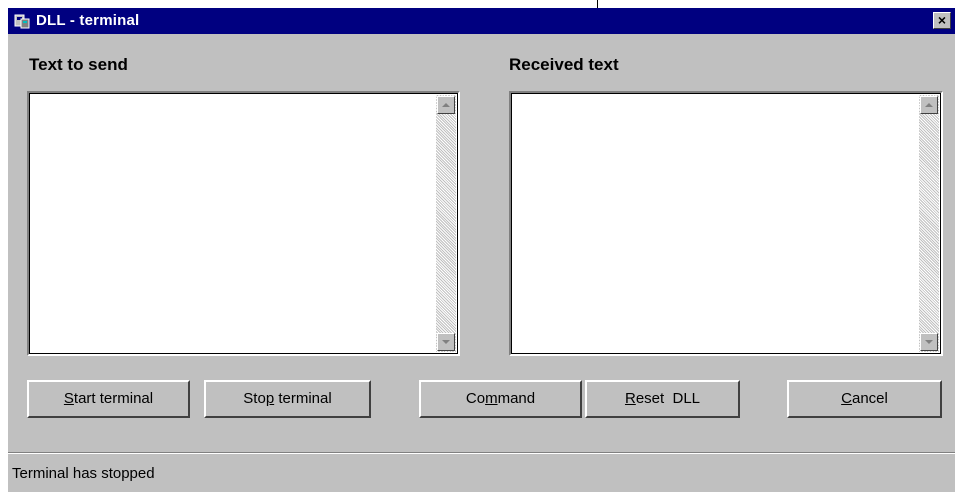  Describe the element at coordinates (88, 20) in the screenshot. I see `window-title: DLL - terminal` at that location.